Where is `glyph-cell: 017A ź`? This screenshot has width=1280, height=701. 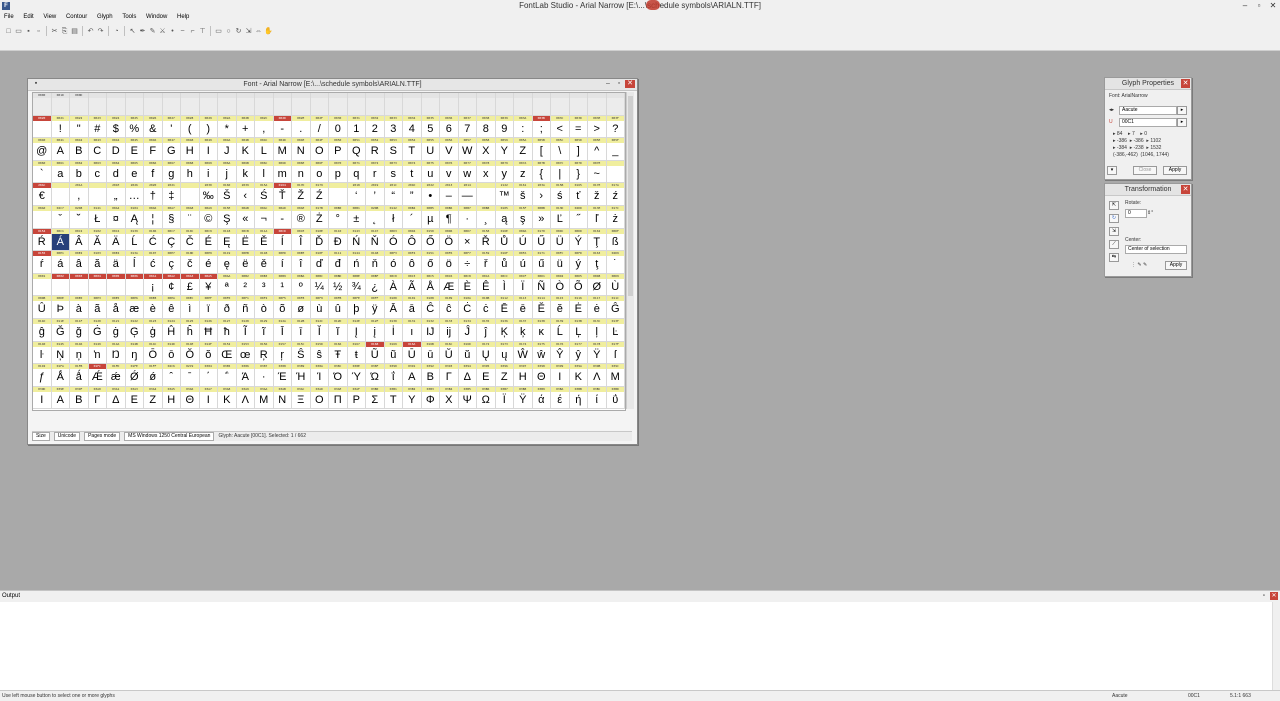
glyph-cell: 017A ź is located at coordinates (615, 194).